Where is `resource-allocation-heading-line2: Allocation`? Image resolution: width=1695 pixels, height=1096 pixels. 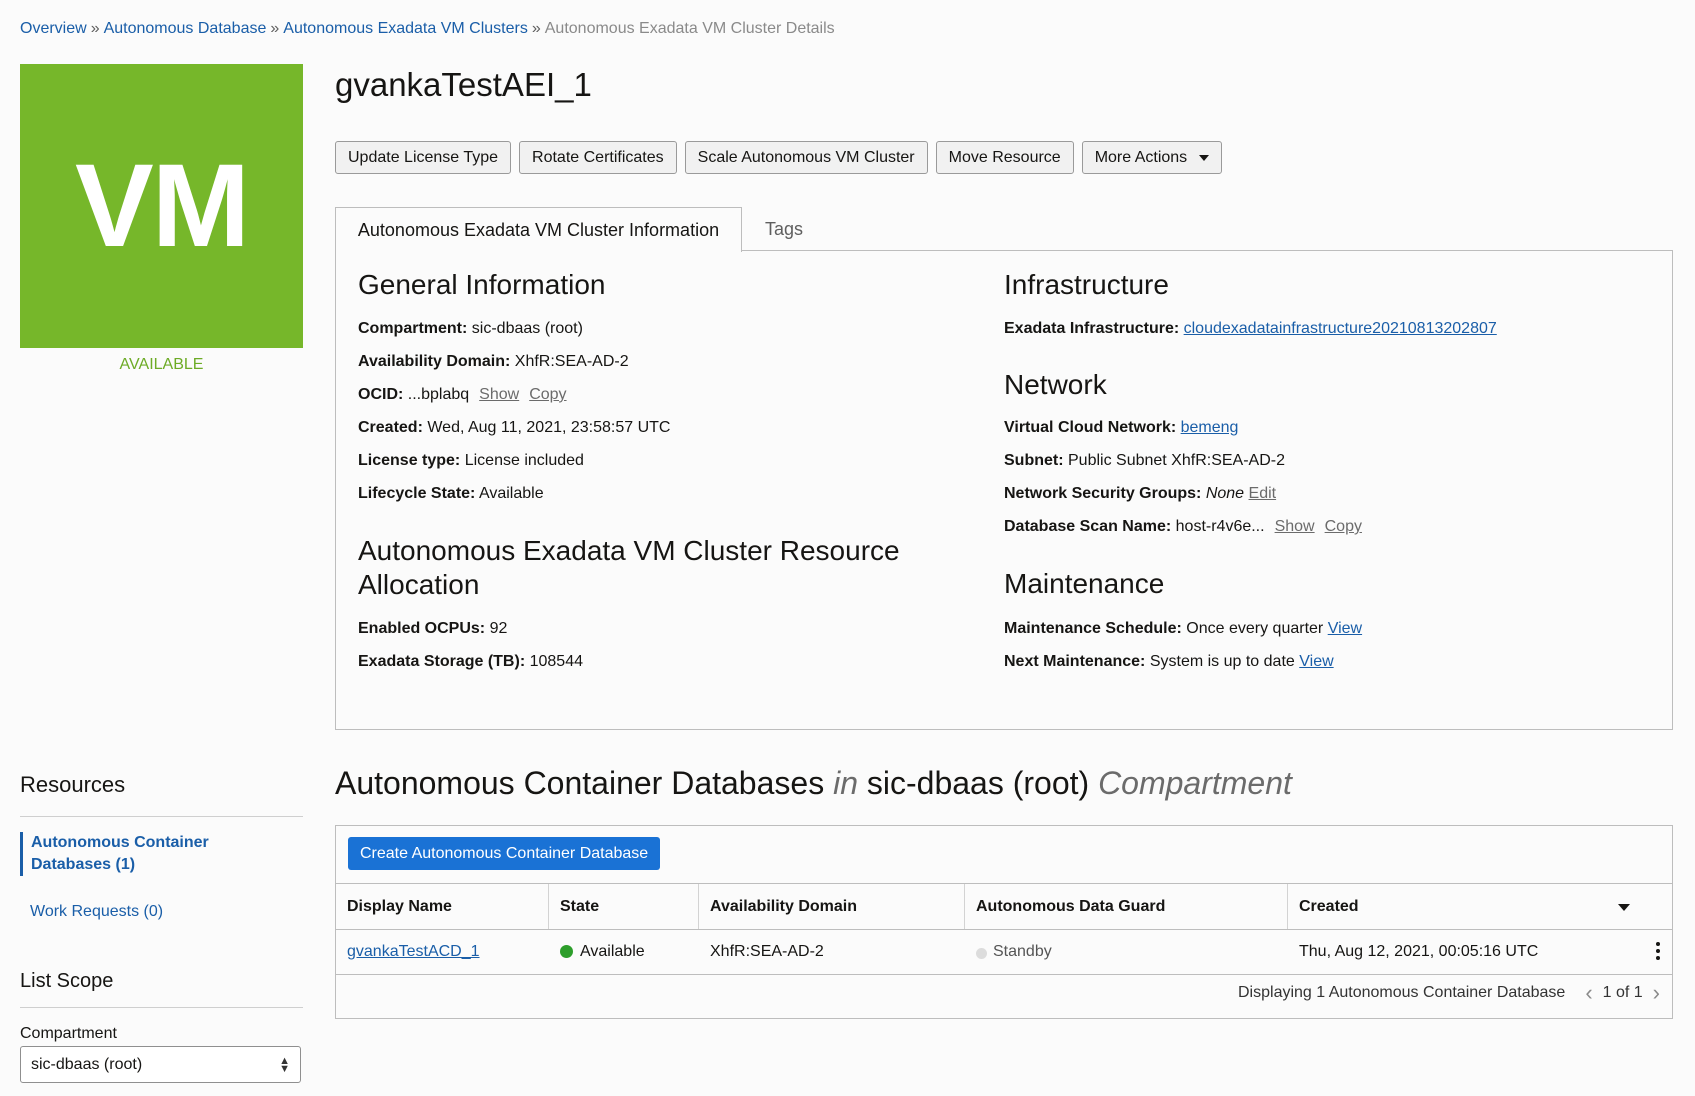
resource-allocation-heading-line2: Allocation is located at coordinates (419, 584).